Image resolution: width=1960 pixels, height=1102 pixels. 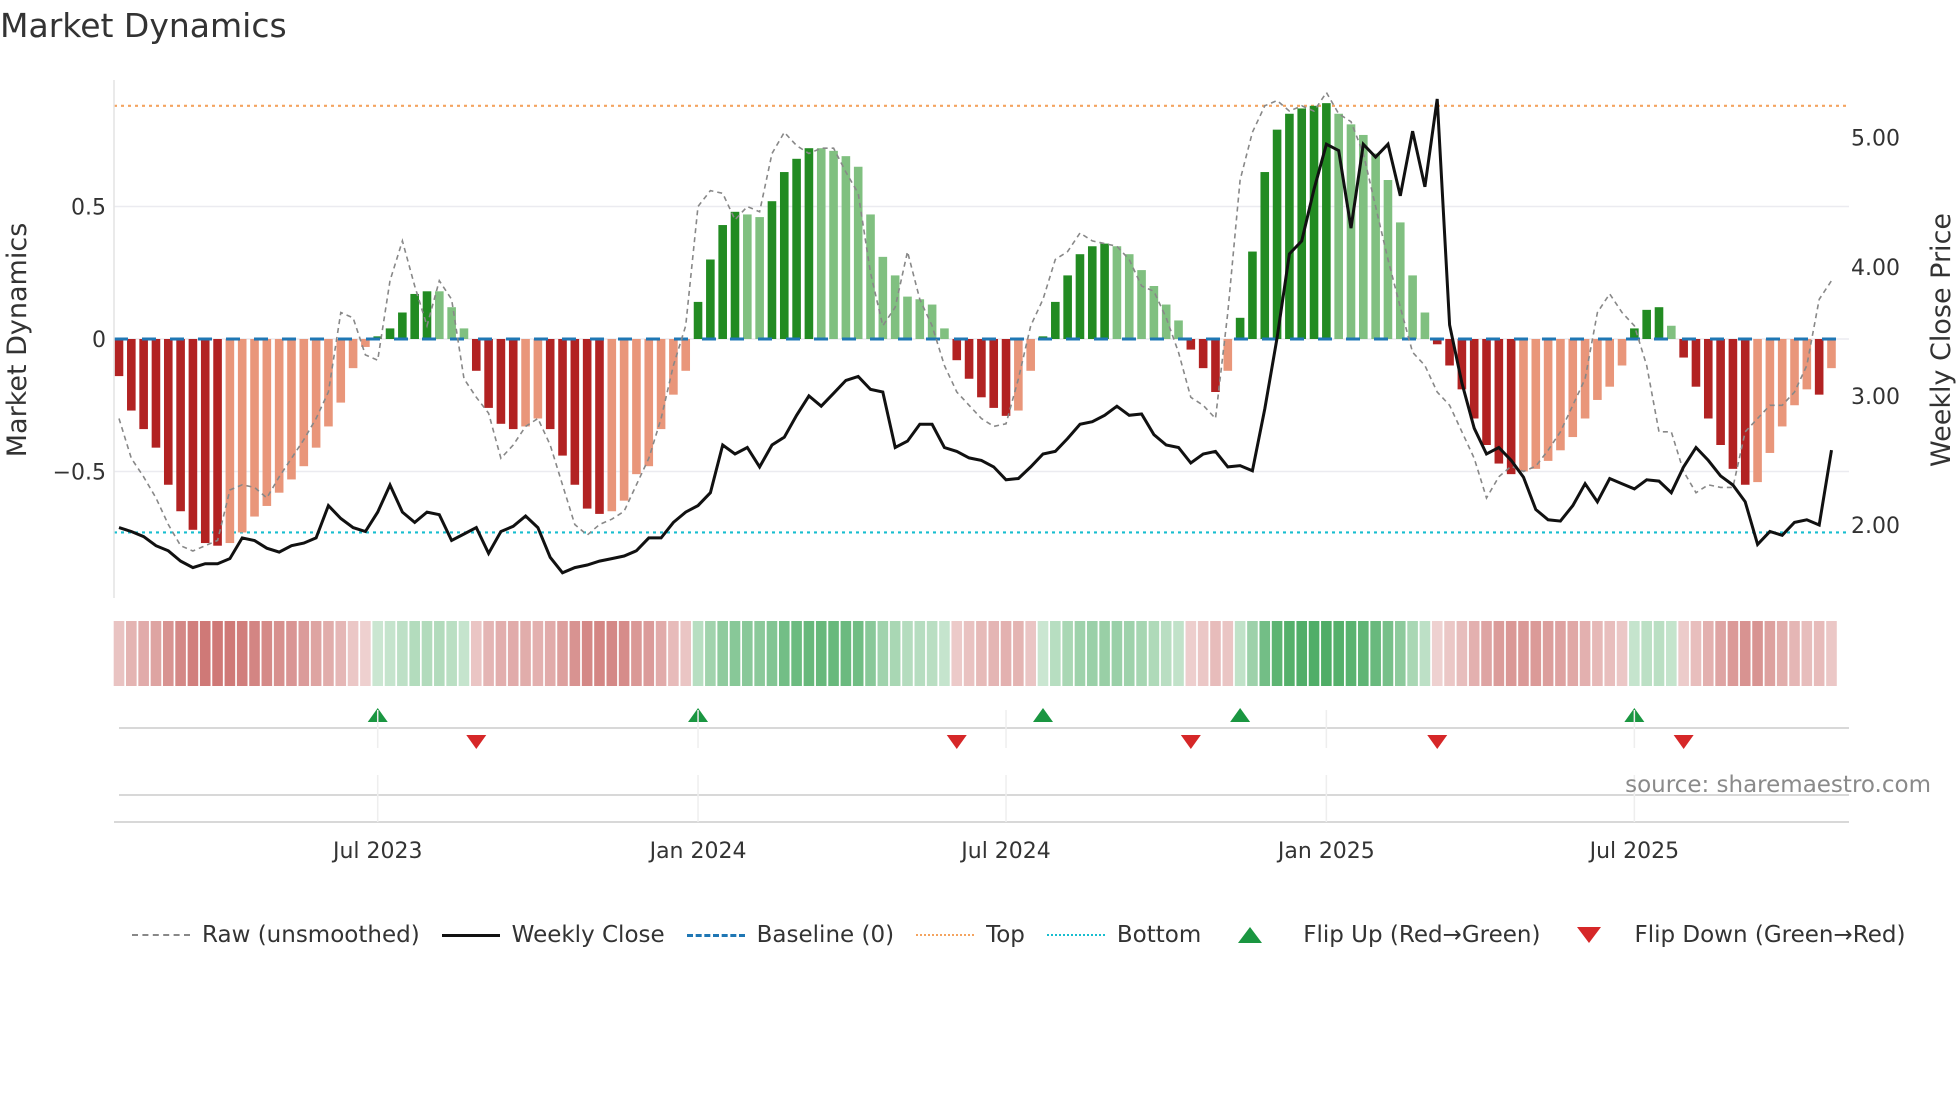 I want to click on legend-baseline-label: Baseline (0), so click(x=825, y=935).